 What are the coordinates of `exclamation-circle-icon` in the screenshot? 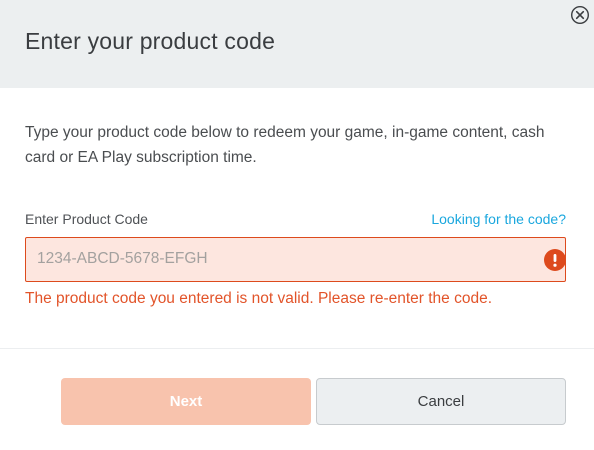 It's located at (555, 260).